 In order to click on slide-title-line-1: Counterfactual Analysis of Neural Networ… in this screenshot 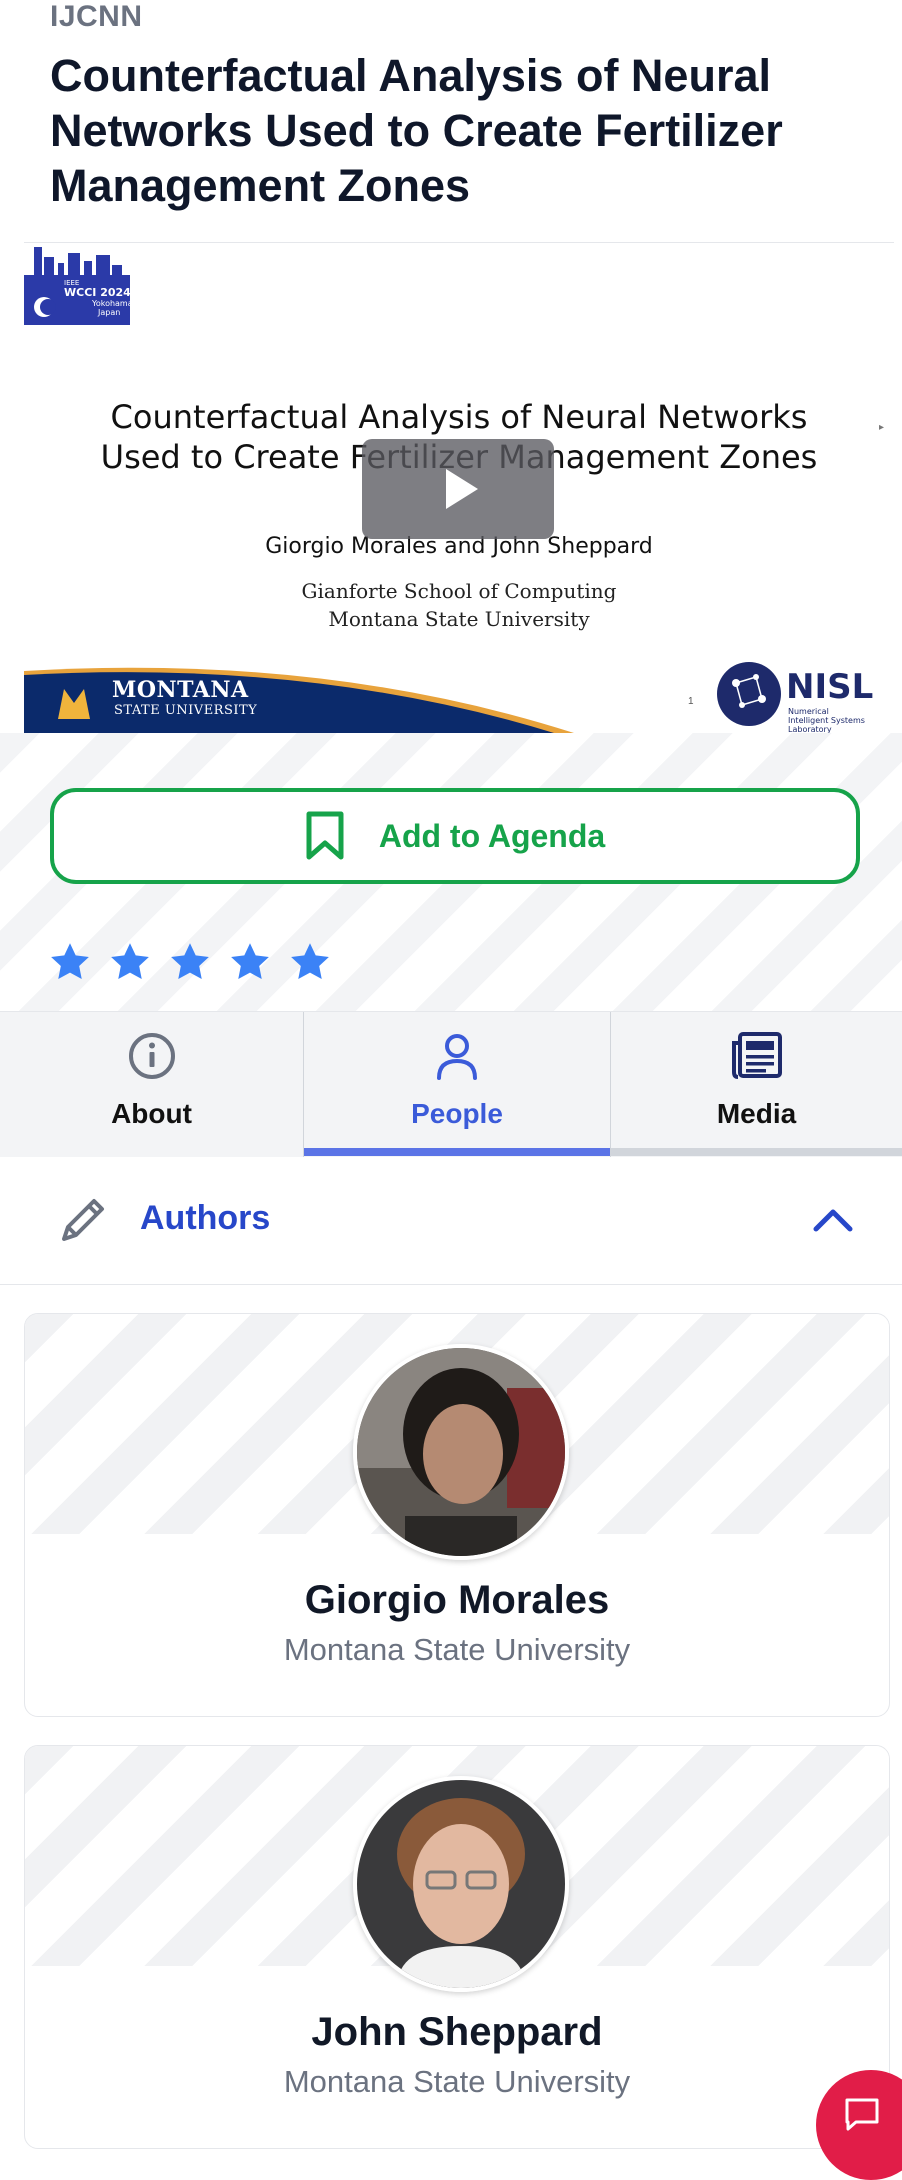, I will do `click(459, 417)`.